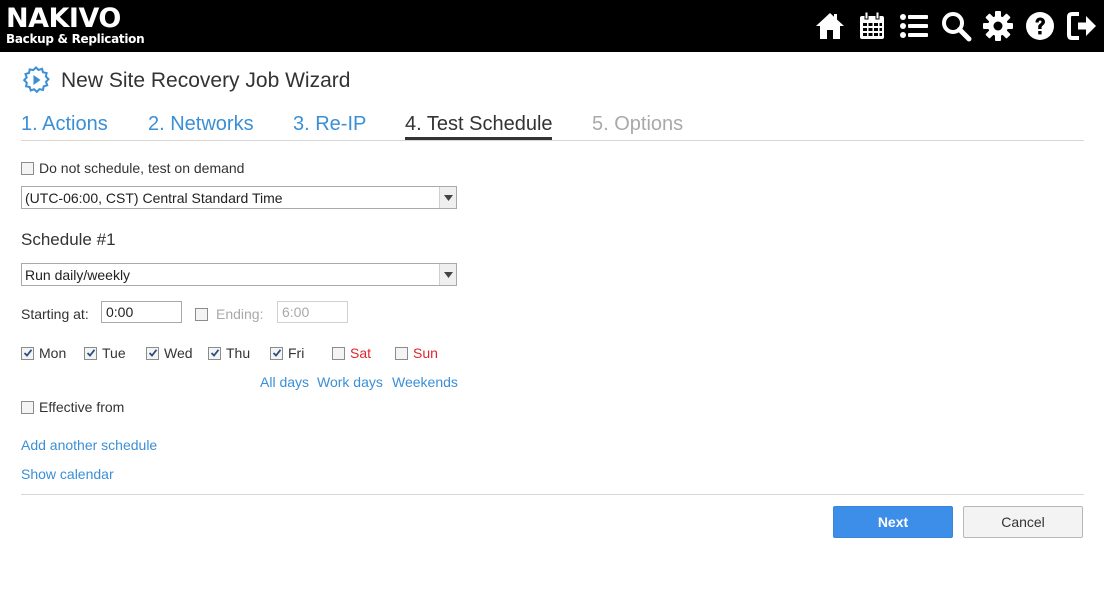 This screenshot has width=1104, height=598. I want to click on day-checkbox-thu, so click(214, 353).